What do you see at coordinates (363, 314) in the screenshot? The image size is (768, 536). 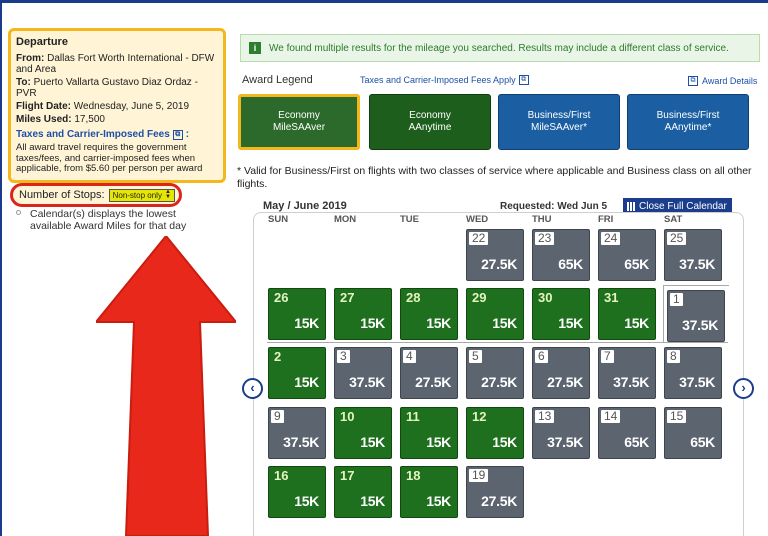 I see `calendar-day-cell: 27 15K` at bounding box center [363, 314].